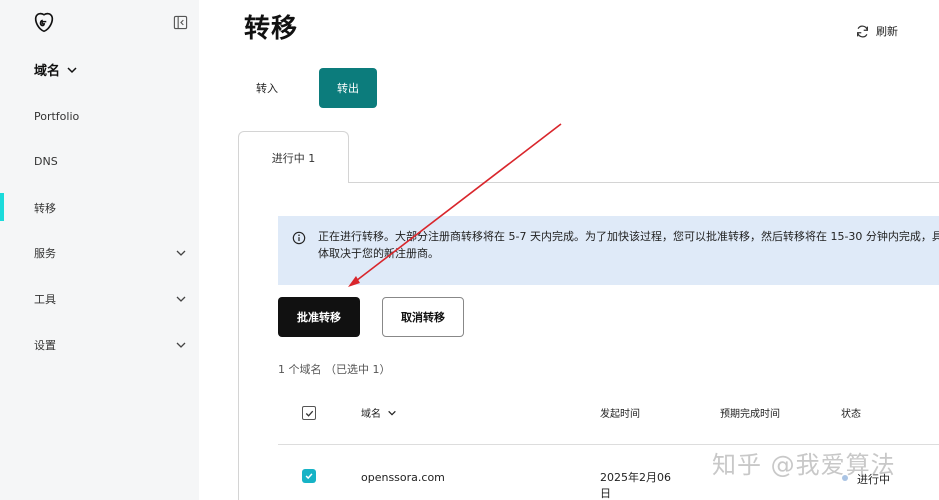 Image resolution: width=939 pixels, height=500 pixels. I want to click on select-all-checkbox, so click(309, 413).